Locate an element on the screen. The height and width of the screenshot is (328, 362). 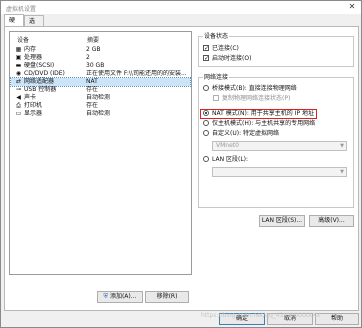
device-row: ▬ 硬盘(SCSI) 30 GB is located at coordinates (100, 66).